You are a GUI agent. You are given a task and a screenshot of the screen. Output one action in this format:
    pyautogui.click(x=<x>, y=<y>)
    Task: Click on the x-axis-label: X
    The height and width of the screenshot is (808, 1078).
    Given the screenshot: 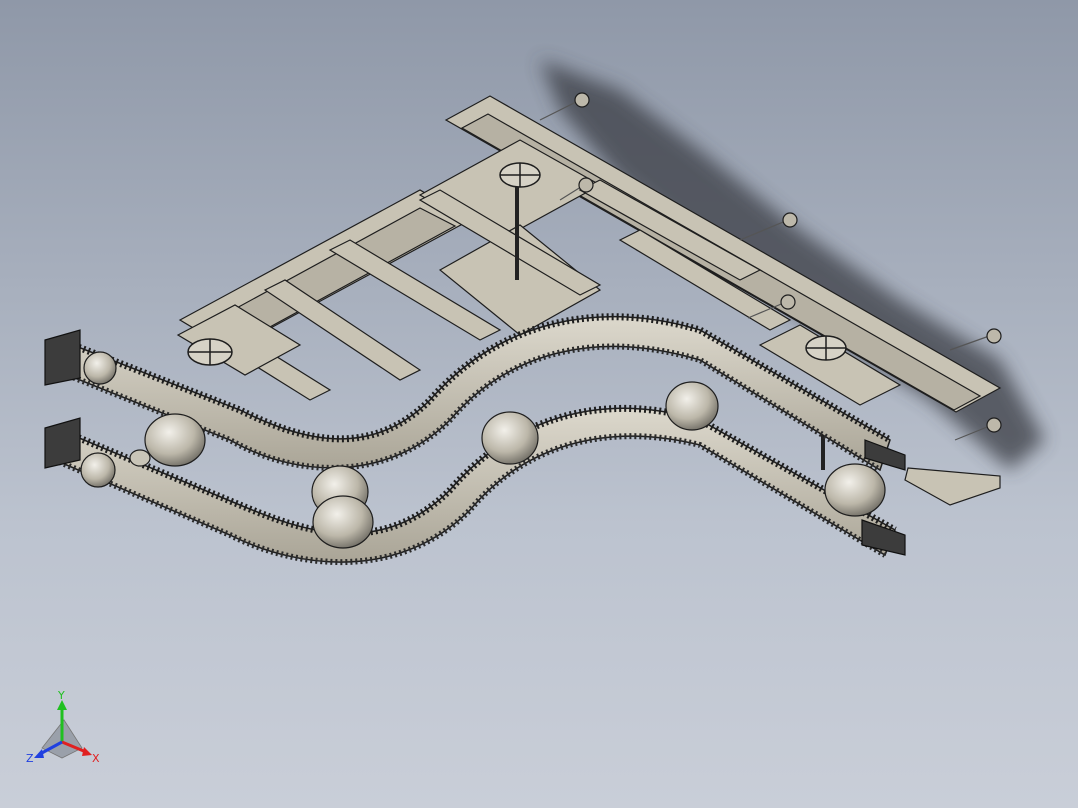 What is the action you would take?
    pyautogui.click(x=96, y=758)
    